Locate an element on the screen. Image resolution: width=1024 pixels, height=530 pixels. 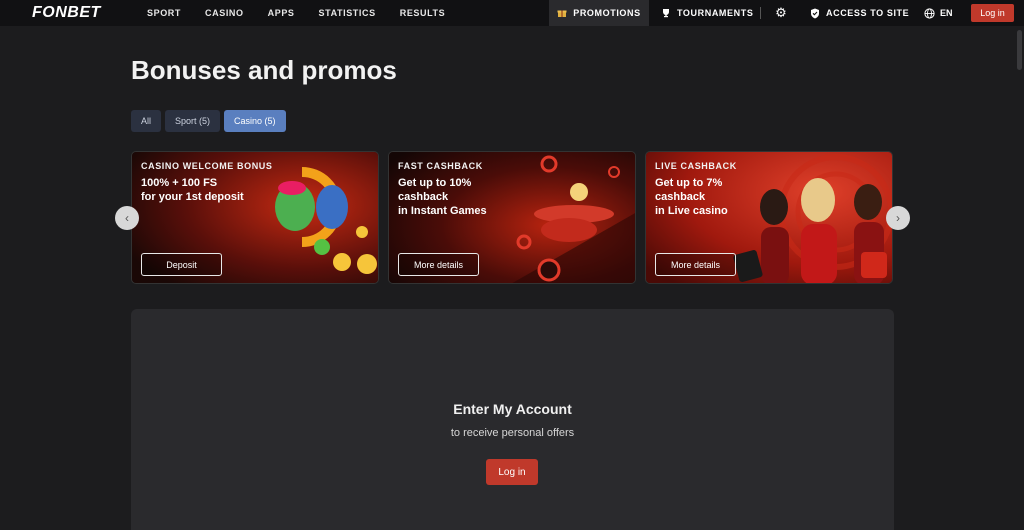
nav-casino: CASINO is located at coordinates (224, 13).